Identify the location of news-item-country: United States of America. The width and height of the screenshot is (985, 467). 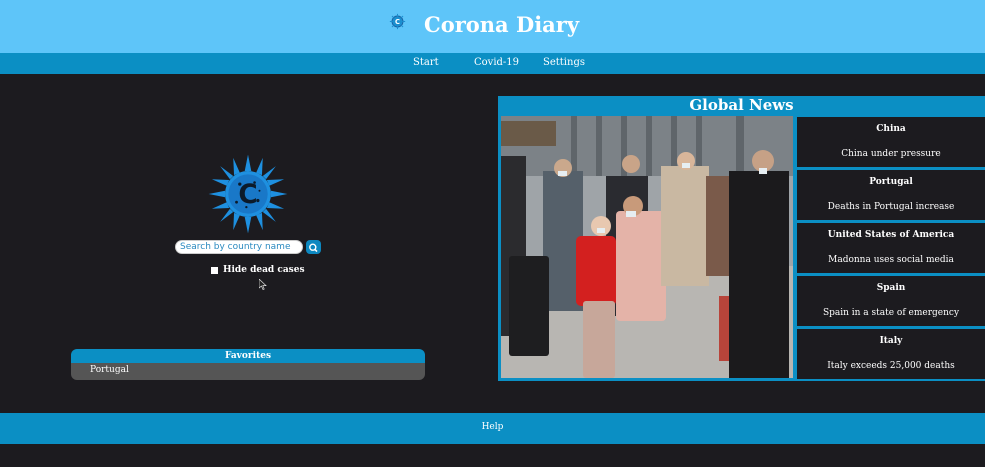
(891, 235).